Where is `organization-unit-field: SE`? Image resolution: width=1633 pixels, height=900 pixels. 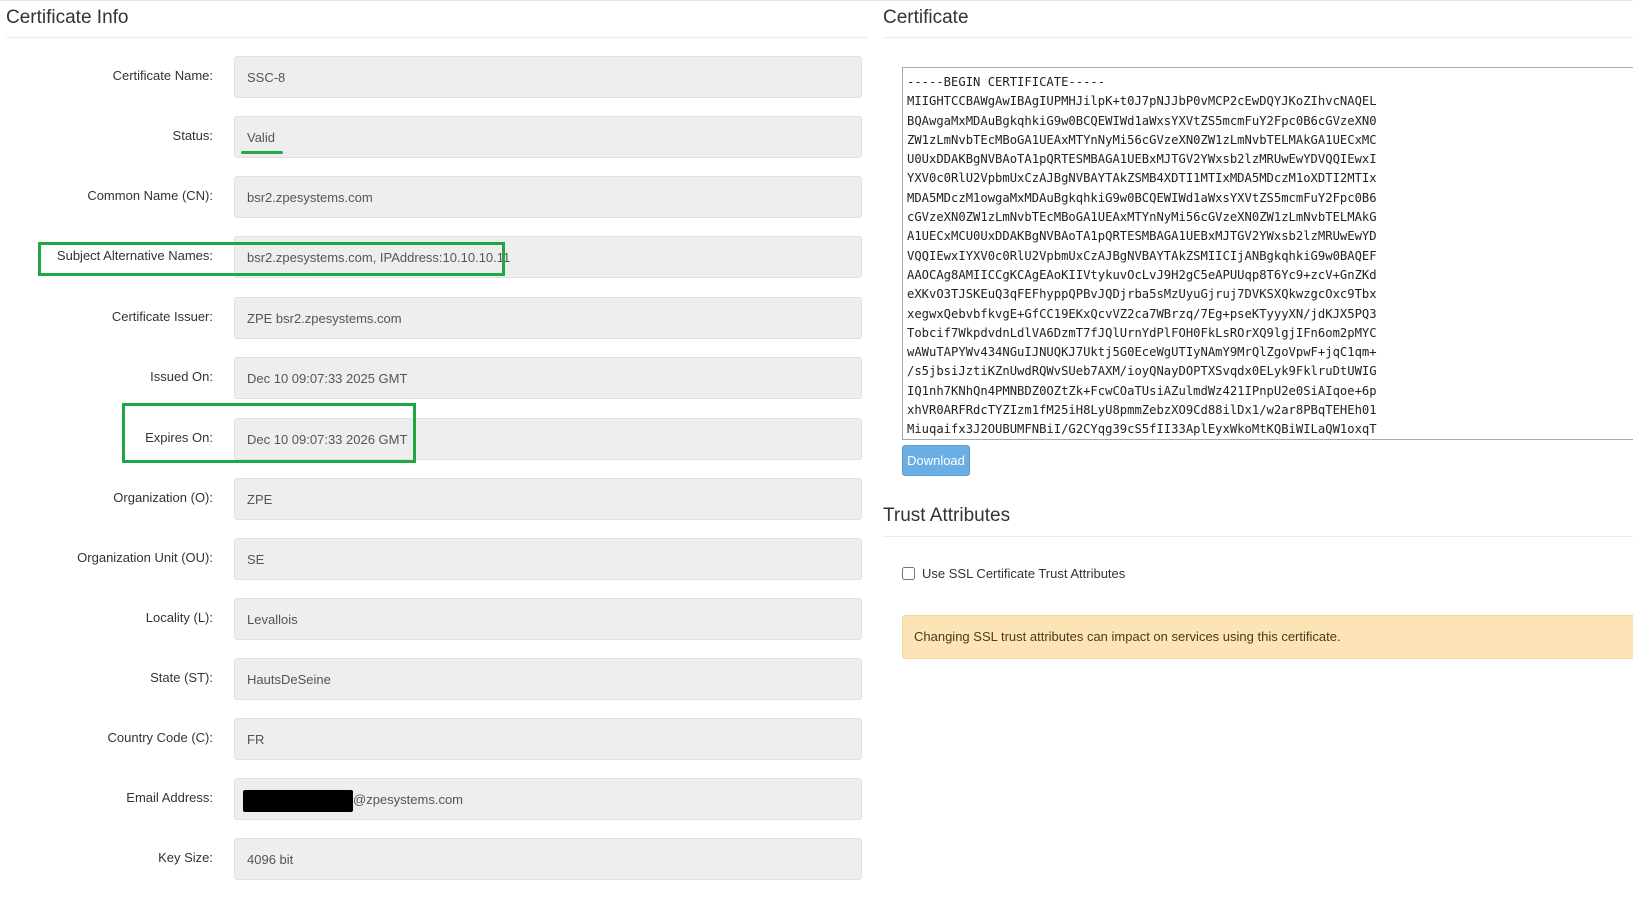
organization-unit-field: SE is located at coordinates (548, 559).